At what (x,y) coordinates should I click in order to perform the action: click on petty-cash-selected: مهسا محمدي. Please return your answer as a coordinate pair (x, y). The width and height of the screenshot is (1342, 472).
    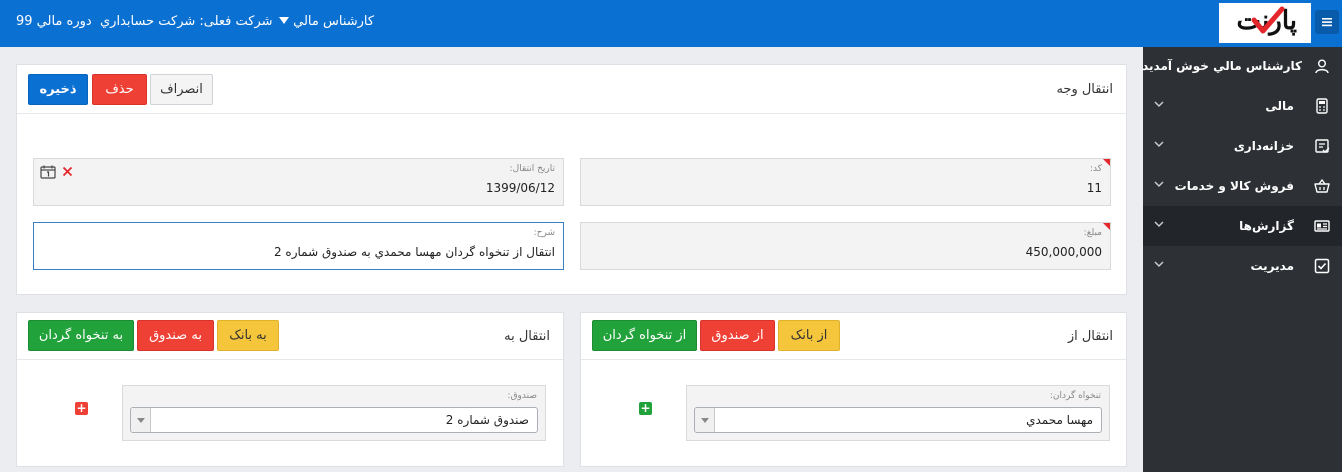
    Looking at the image, I should click on (1059, 420).